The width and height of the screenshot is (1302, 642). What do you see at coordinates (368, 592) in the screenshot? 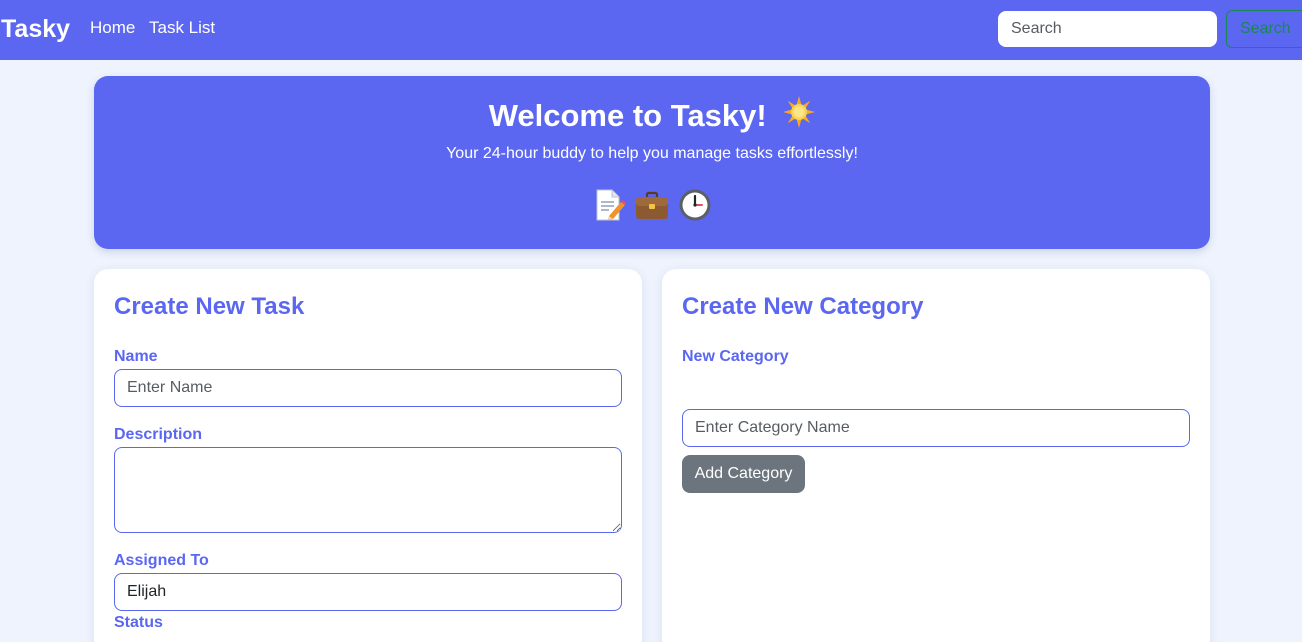
I see `assigned-to-input` at bounding box center [368, 592].